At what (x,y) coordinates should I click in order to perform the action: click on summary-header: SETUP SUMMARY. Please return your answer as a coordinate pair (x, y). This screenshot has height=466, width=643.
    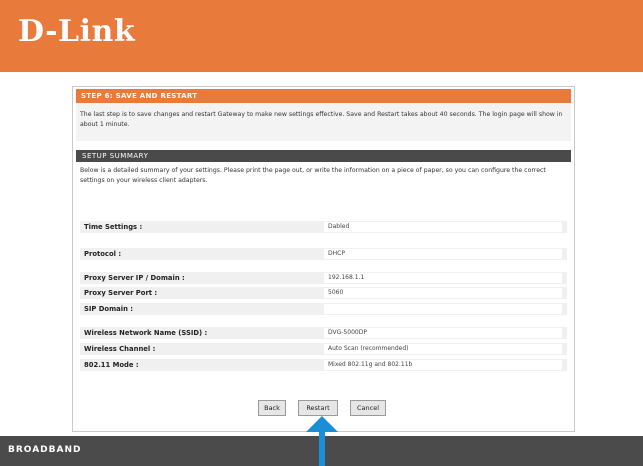
    Looking at the image, I should click on (323, 156).